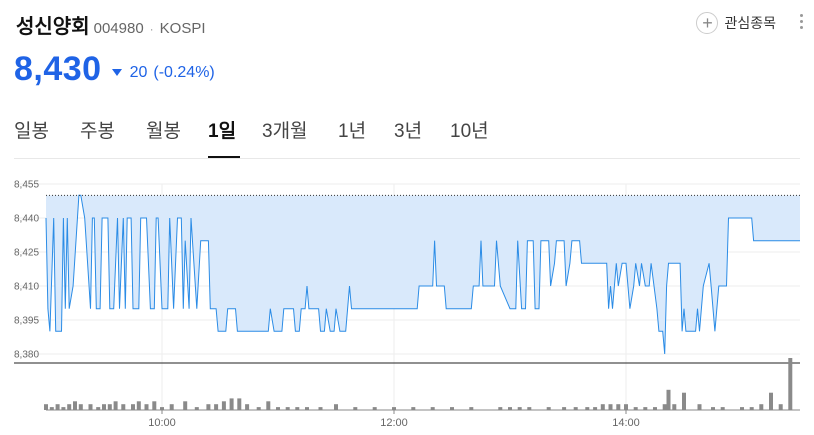  I want to click on add-to-watchlist-button: + 관심종목, so click(736, 23).